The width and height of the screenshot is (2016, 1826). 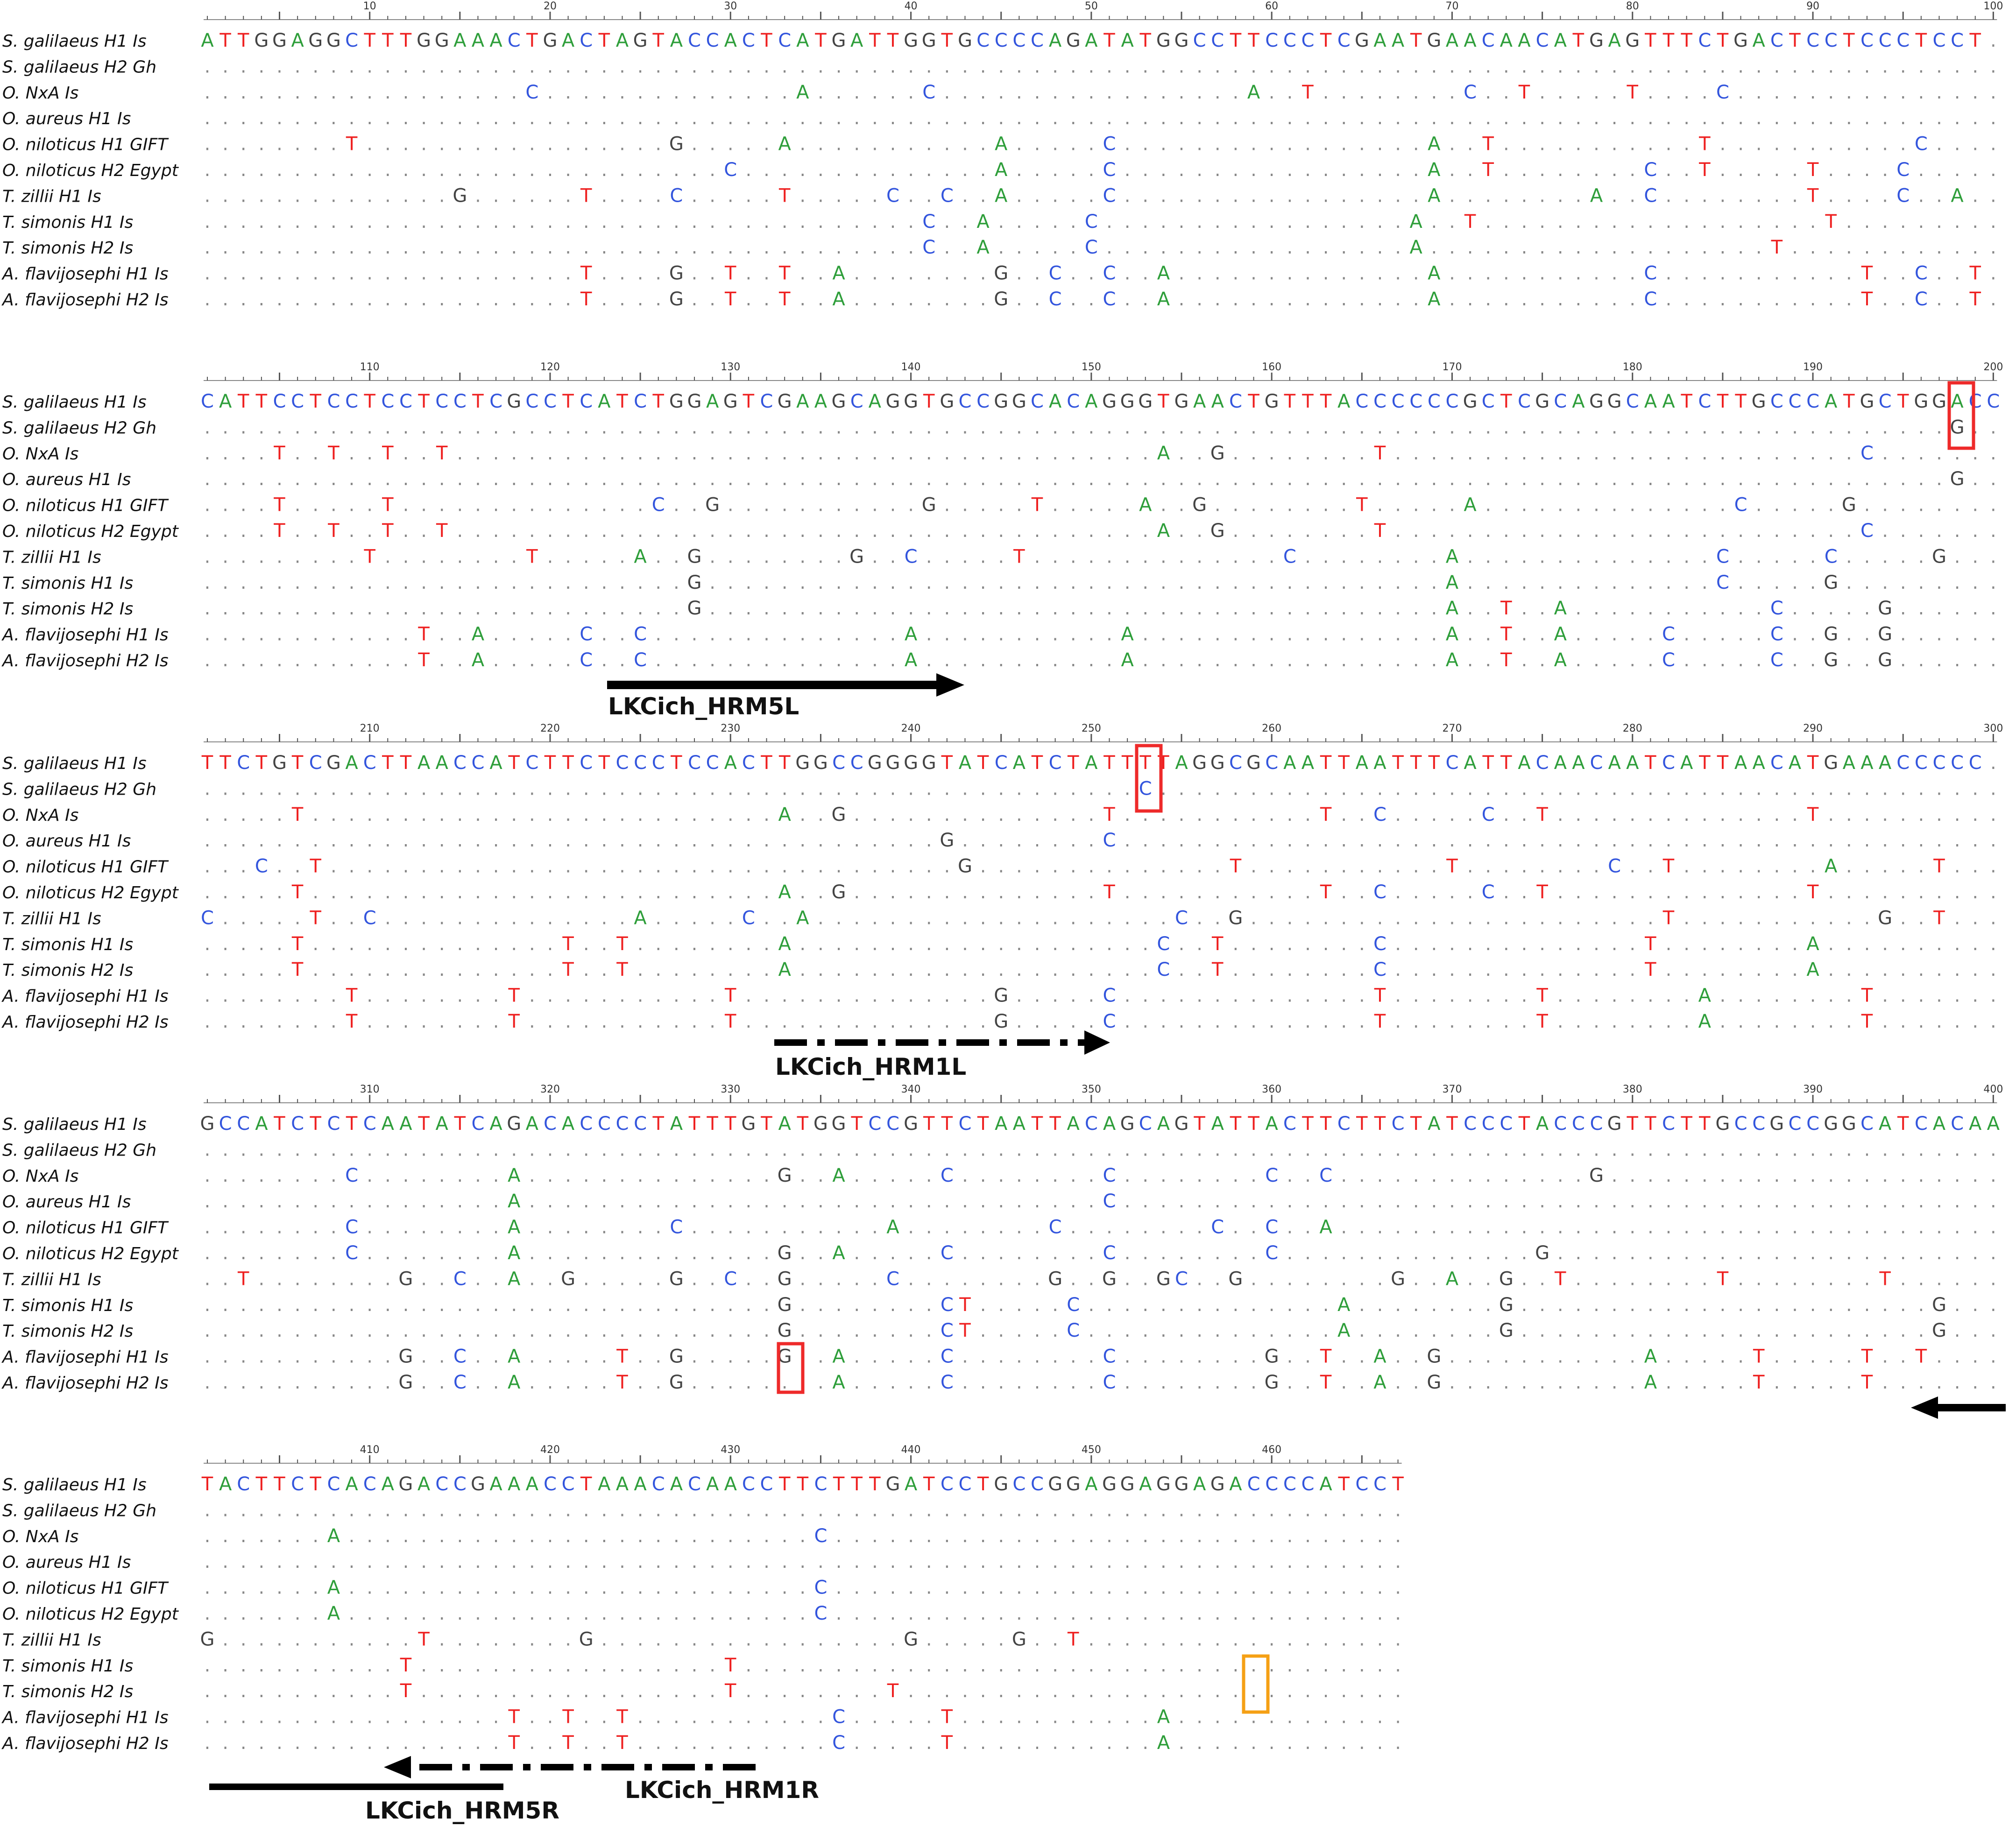 What do you see at coordinates (79, 67) in the screenshot?
I see `species-label: S. galilaeus H2 Gh` at bounding box center [79, 67].